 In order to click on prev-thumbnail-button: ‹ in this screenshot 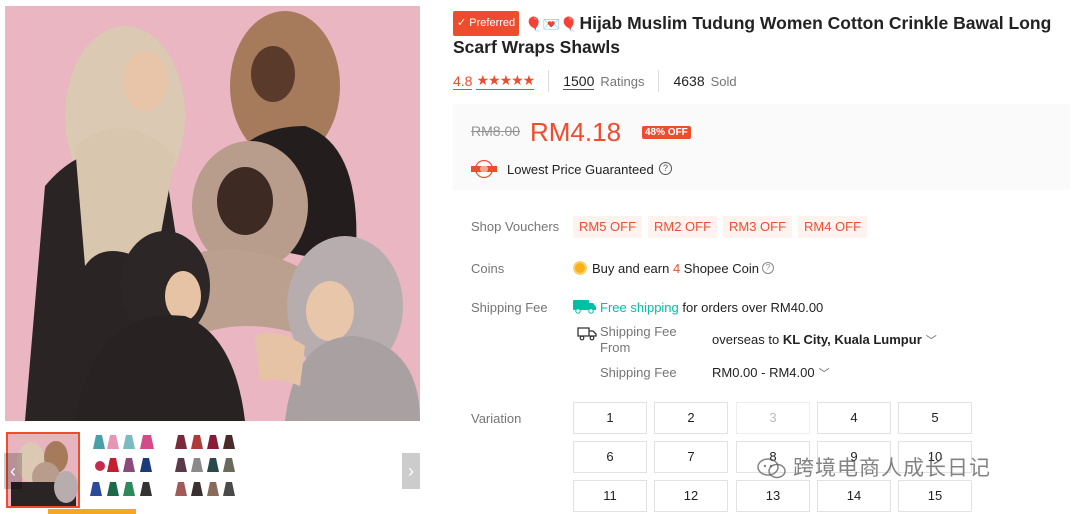, I will do `click(13, 471)`.